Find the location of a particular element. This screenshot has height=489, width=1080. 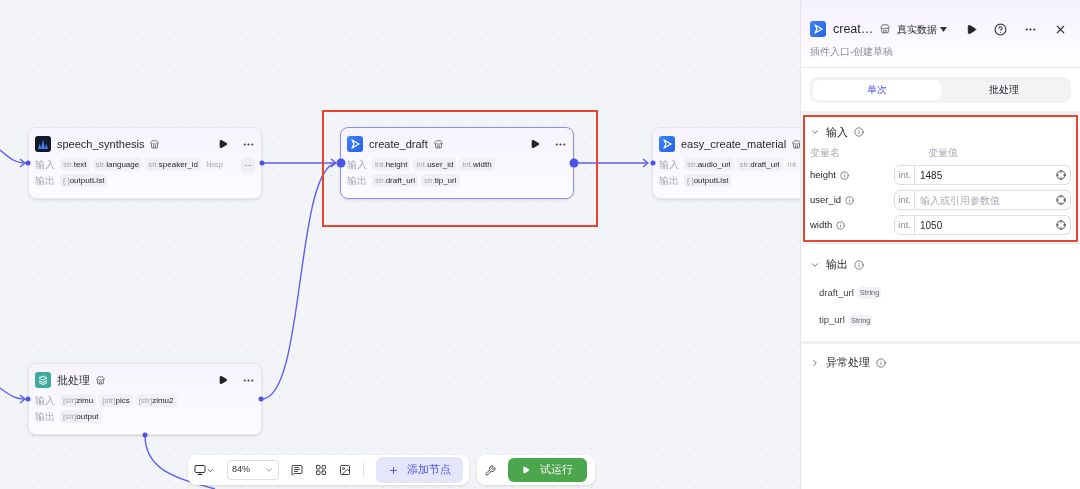

workflow-node: create_draft 输入 int.height int.user_id int.width 输出 str.draft_url str.tip_url is located at coordinates (457, 163).